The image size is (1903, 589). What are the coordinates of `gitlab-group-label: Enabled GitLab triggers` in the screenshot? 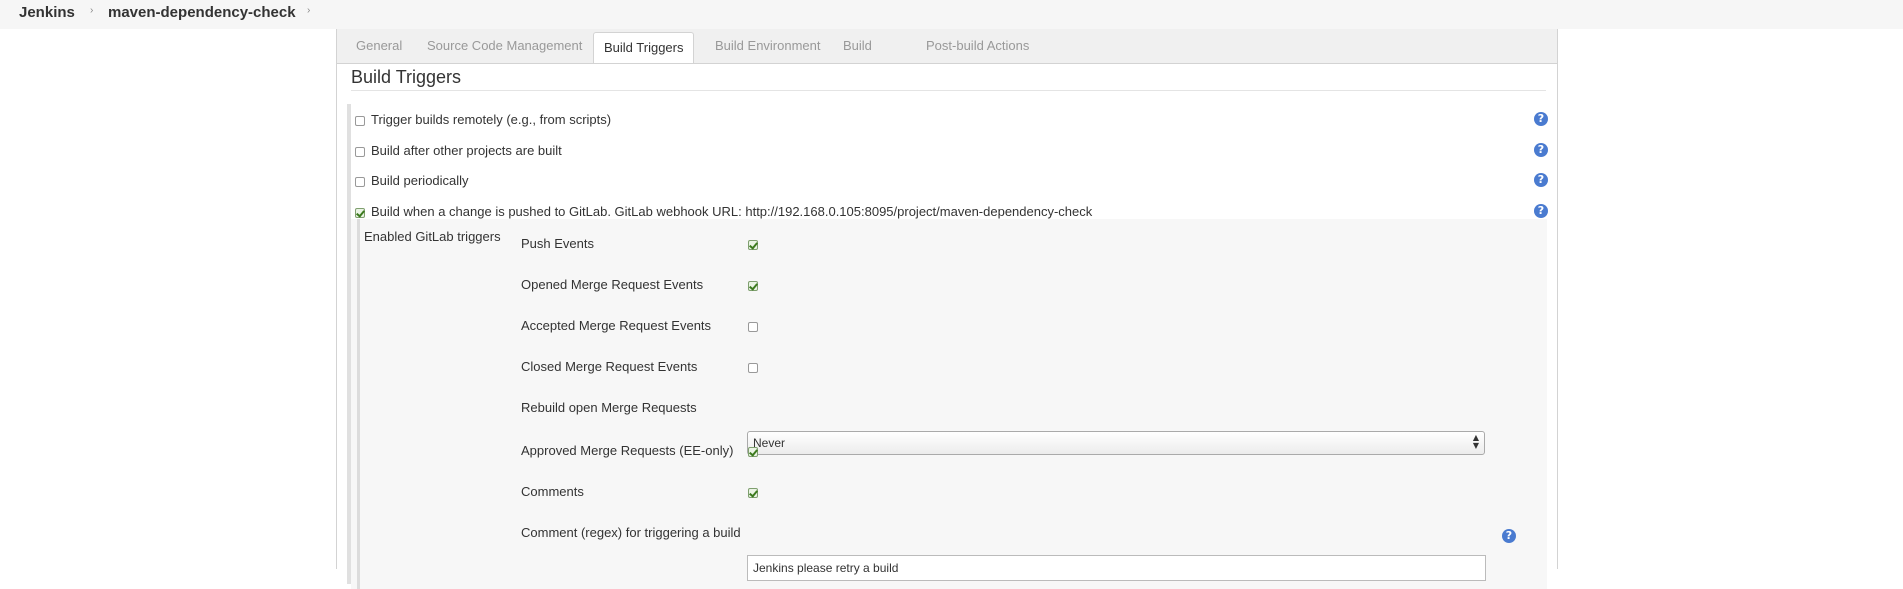 It's located at (432, 236).